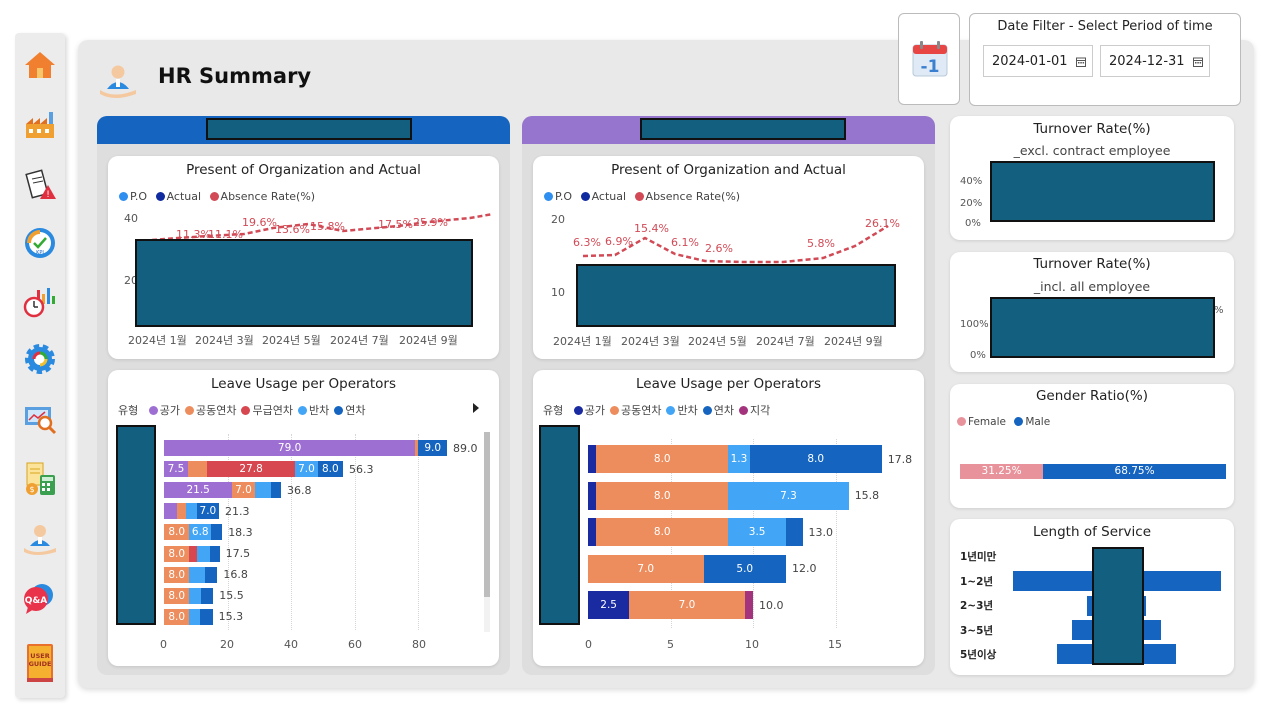  I want to click on qna-icon: Q&A, so click(40, 599).